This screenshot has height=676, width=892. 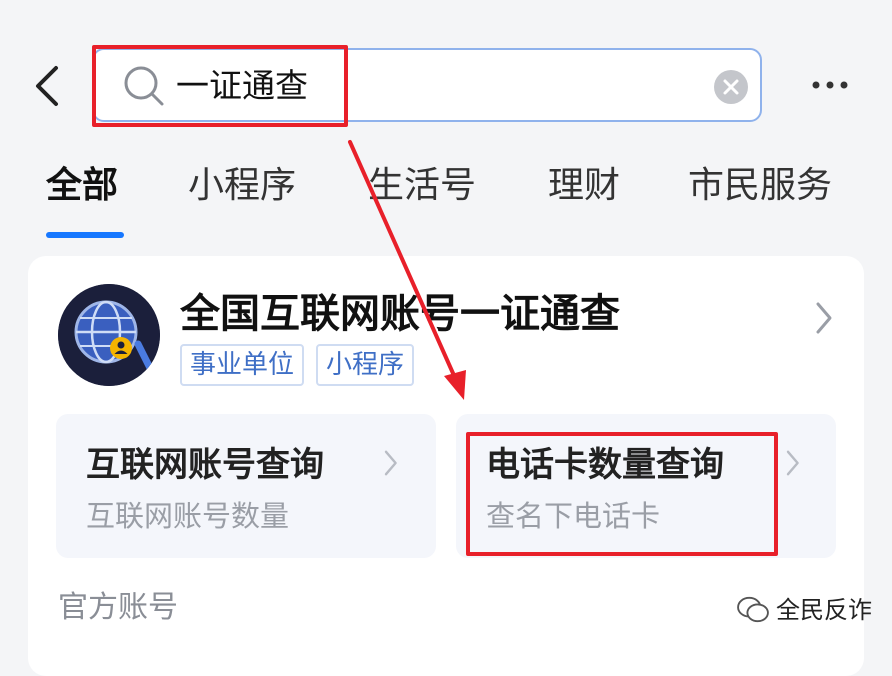 I want to click on section-official-accounts: 官方账号, so click(x=118, y=607).